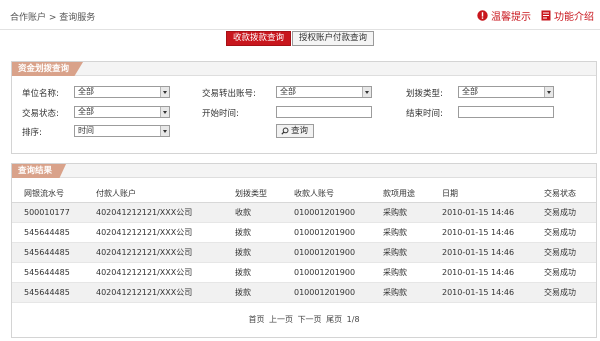  What do you see at coordinates (300, 131) in the screenshot?
I see `query-button-label: 查询` at bounding box center [300, 131].